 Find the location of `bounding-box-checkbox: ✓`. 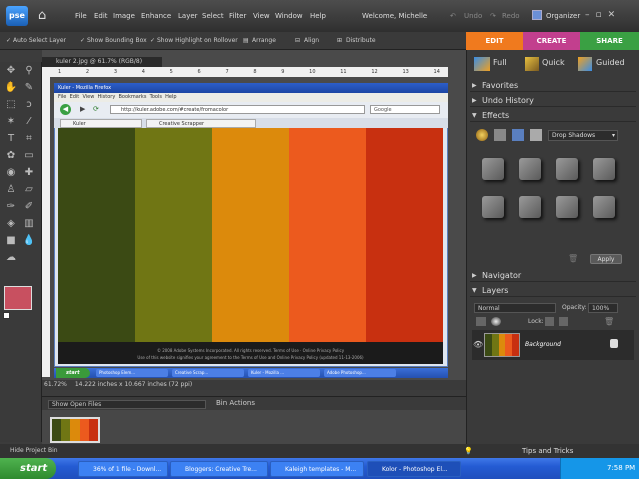

bounding-box-checkbox: ✓ is located at coordinates (82, 40).